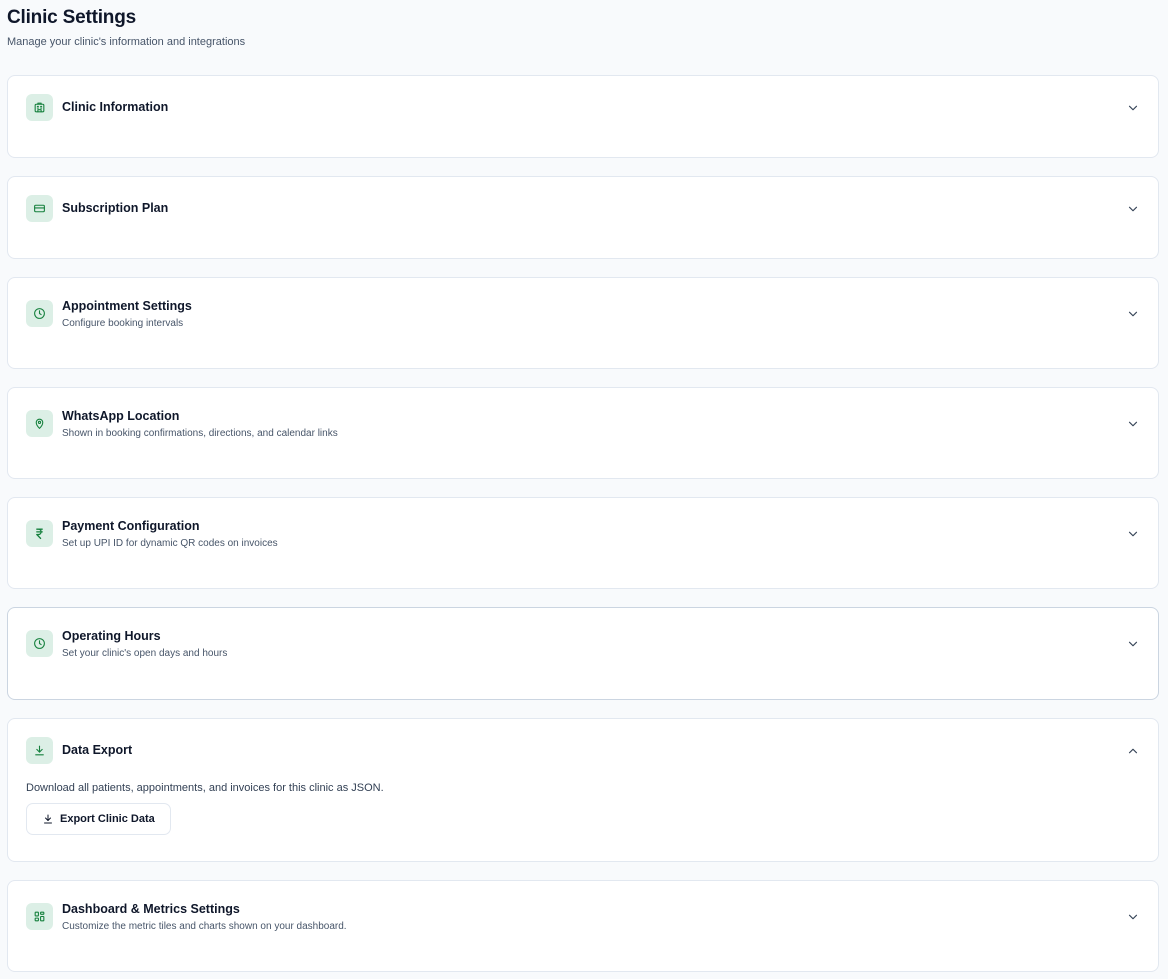  I want to click on page-title: Clinic Settings, so click(71, 17).